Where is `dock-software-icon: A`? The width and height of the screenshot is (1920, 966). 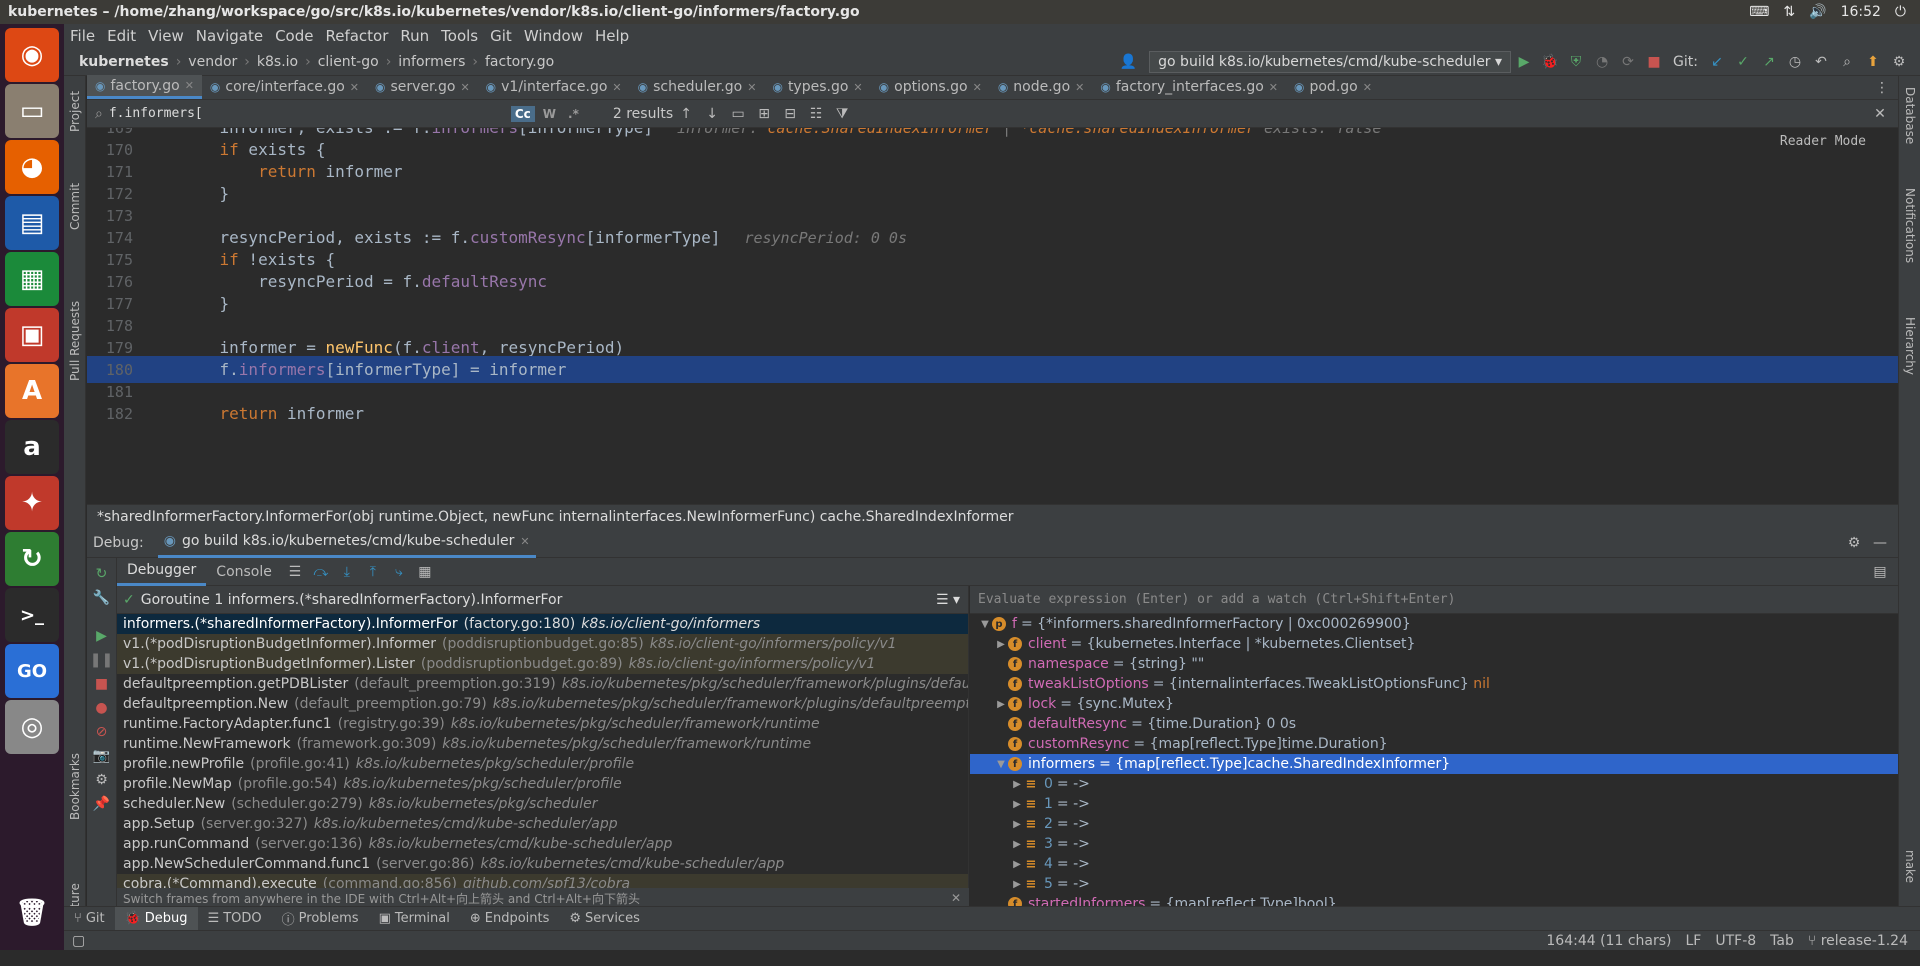
dock-software-icon: A is located at coordinates (32, 391).